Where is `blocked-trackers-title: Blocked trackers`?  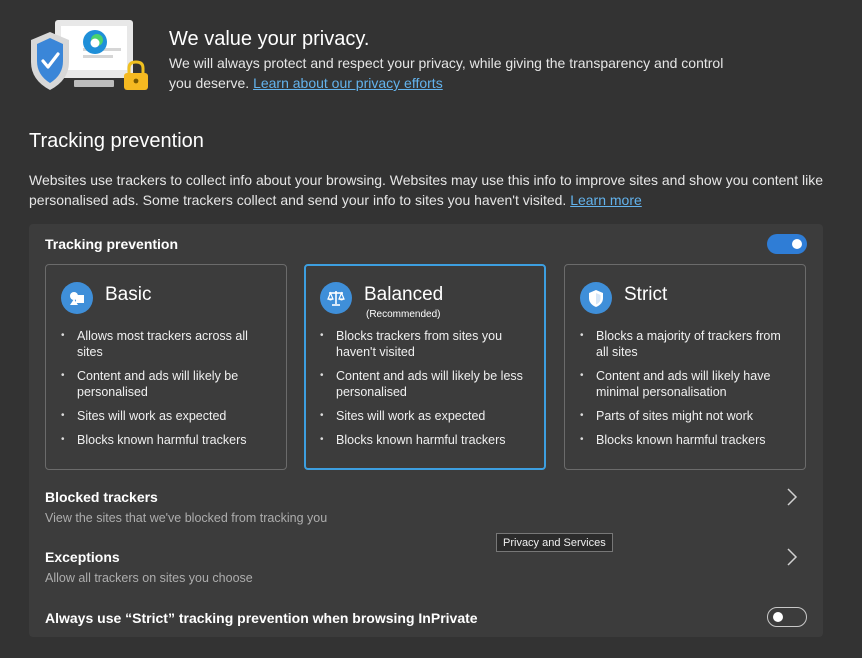 blocked-trackers-title: Blocked trackers is located at coordinates (101, 497).